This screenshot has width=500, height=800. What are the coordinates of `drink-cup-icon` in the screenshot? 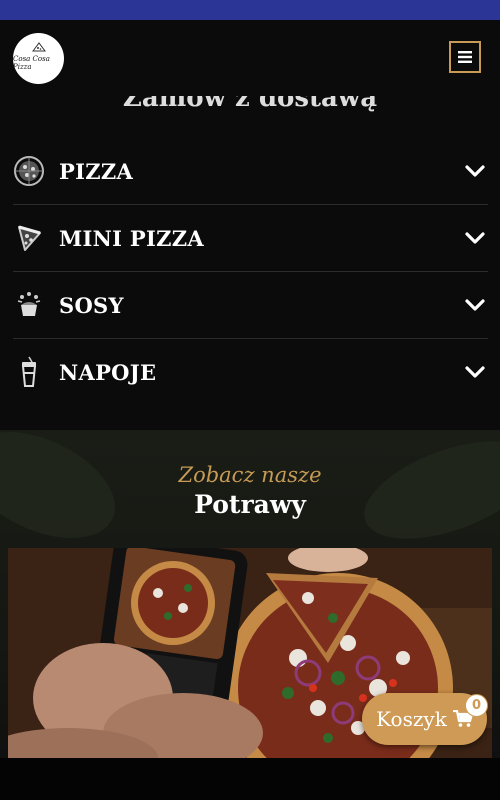 It's located at (29, 372).